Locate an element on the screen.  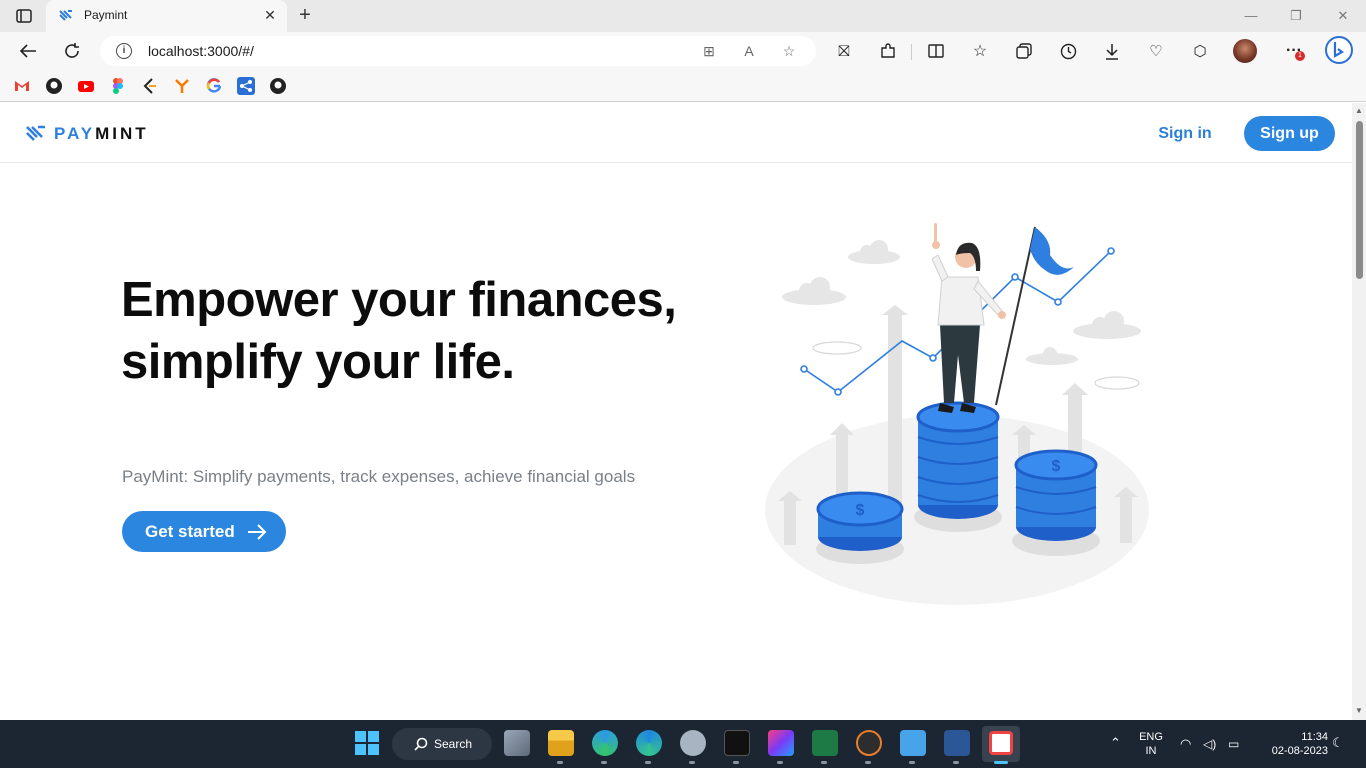
wifi-icon: ◠ is located at coordinates (1185, 744).